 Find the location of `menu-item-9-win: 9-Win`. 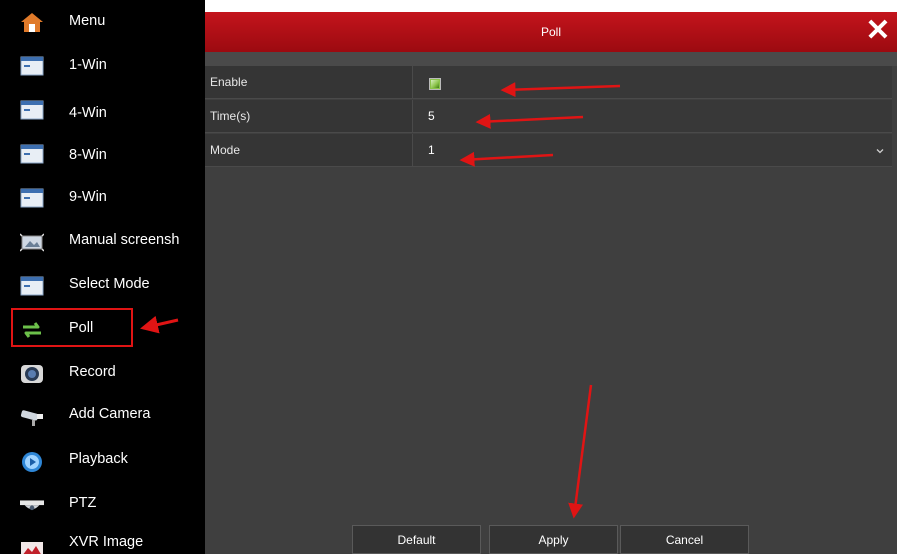

menu-item-9-win: 9-Win is located at coordinates (102, 198).